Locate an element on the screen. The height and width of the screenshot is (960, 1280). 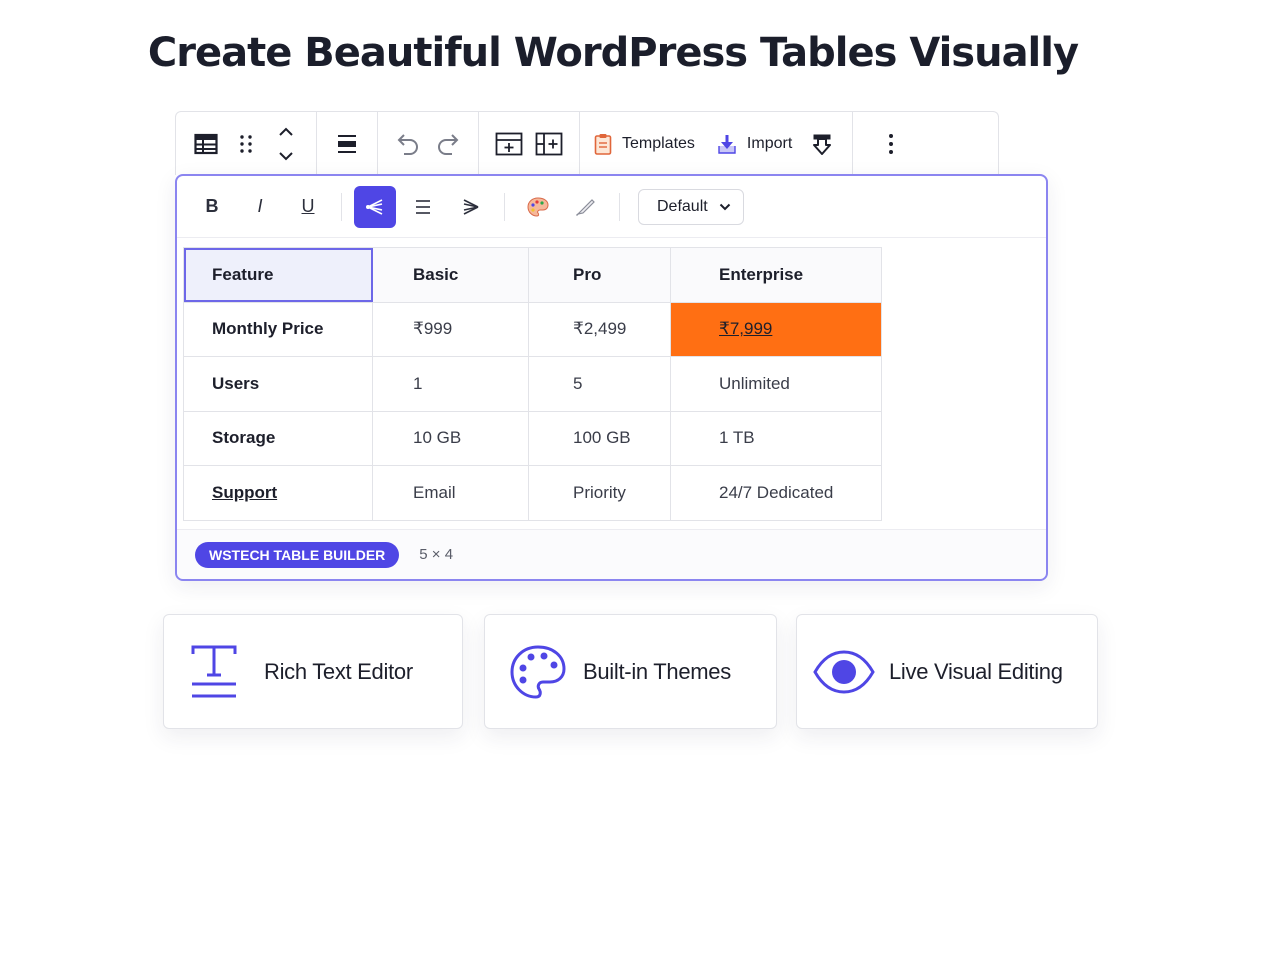
table-cell: 10 GB is located at coordinates (450, 438).